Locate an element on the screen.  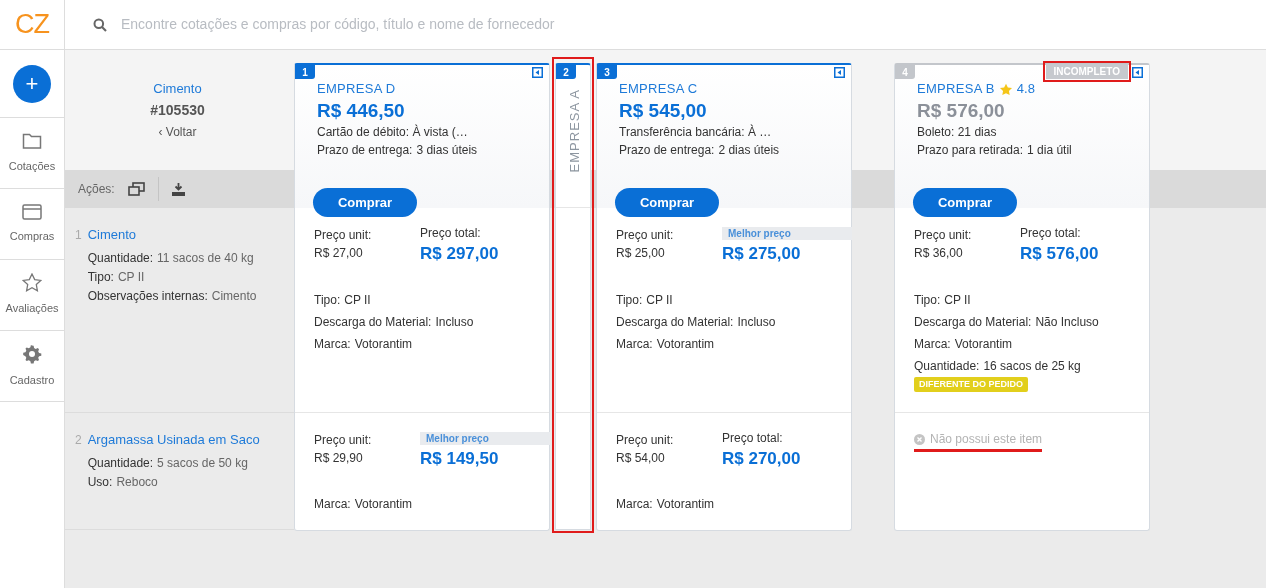
cancel-icon is located at coordinates (919, 439).